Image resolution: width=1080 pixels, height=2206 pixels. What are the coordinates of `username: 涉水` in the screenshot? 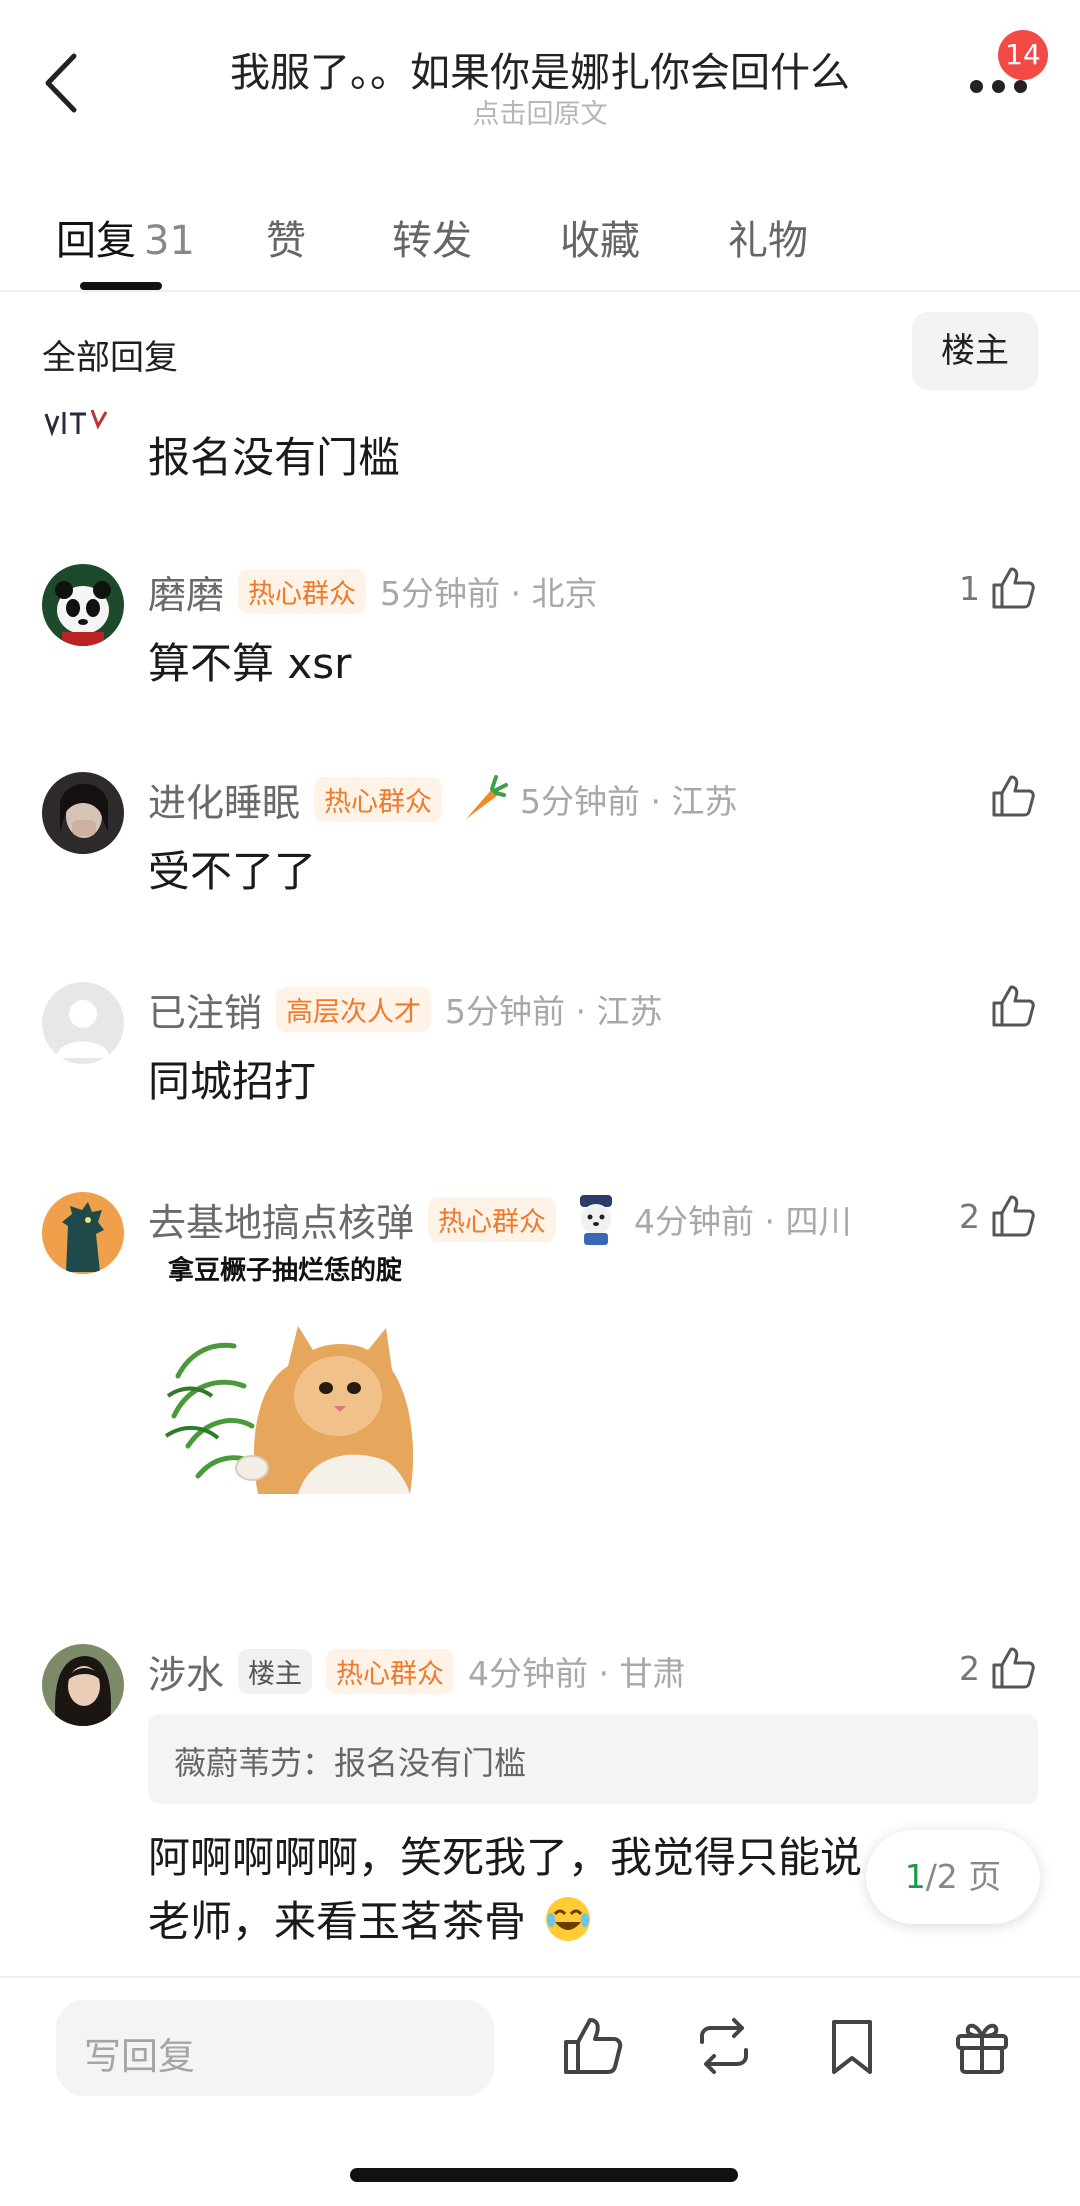 It's located at (186, 1671).